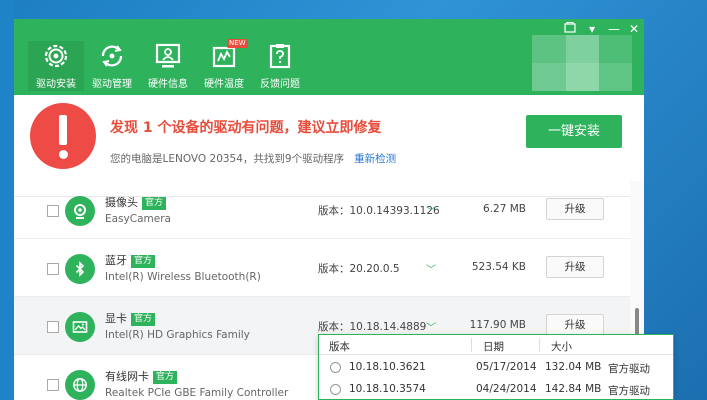  I want to click on option-version: 10.18.10.3574, so click(387, 389).